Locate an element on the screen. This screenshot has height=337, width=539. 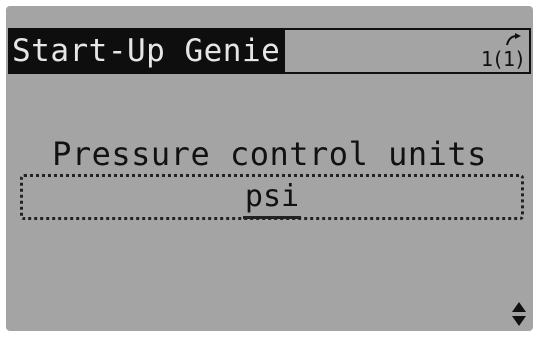
parameter-value-field: psi is located at coordinates (272, 197).